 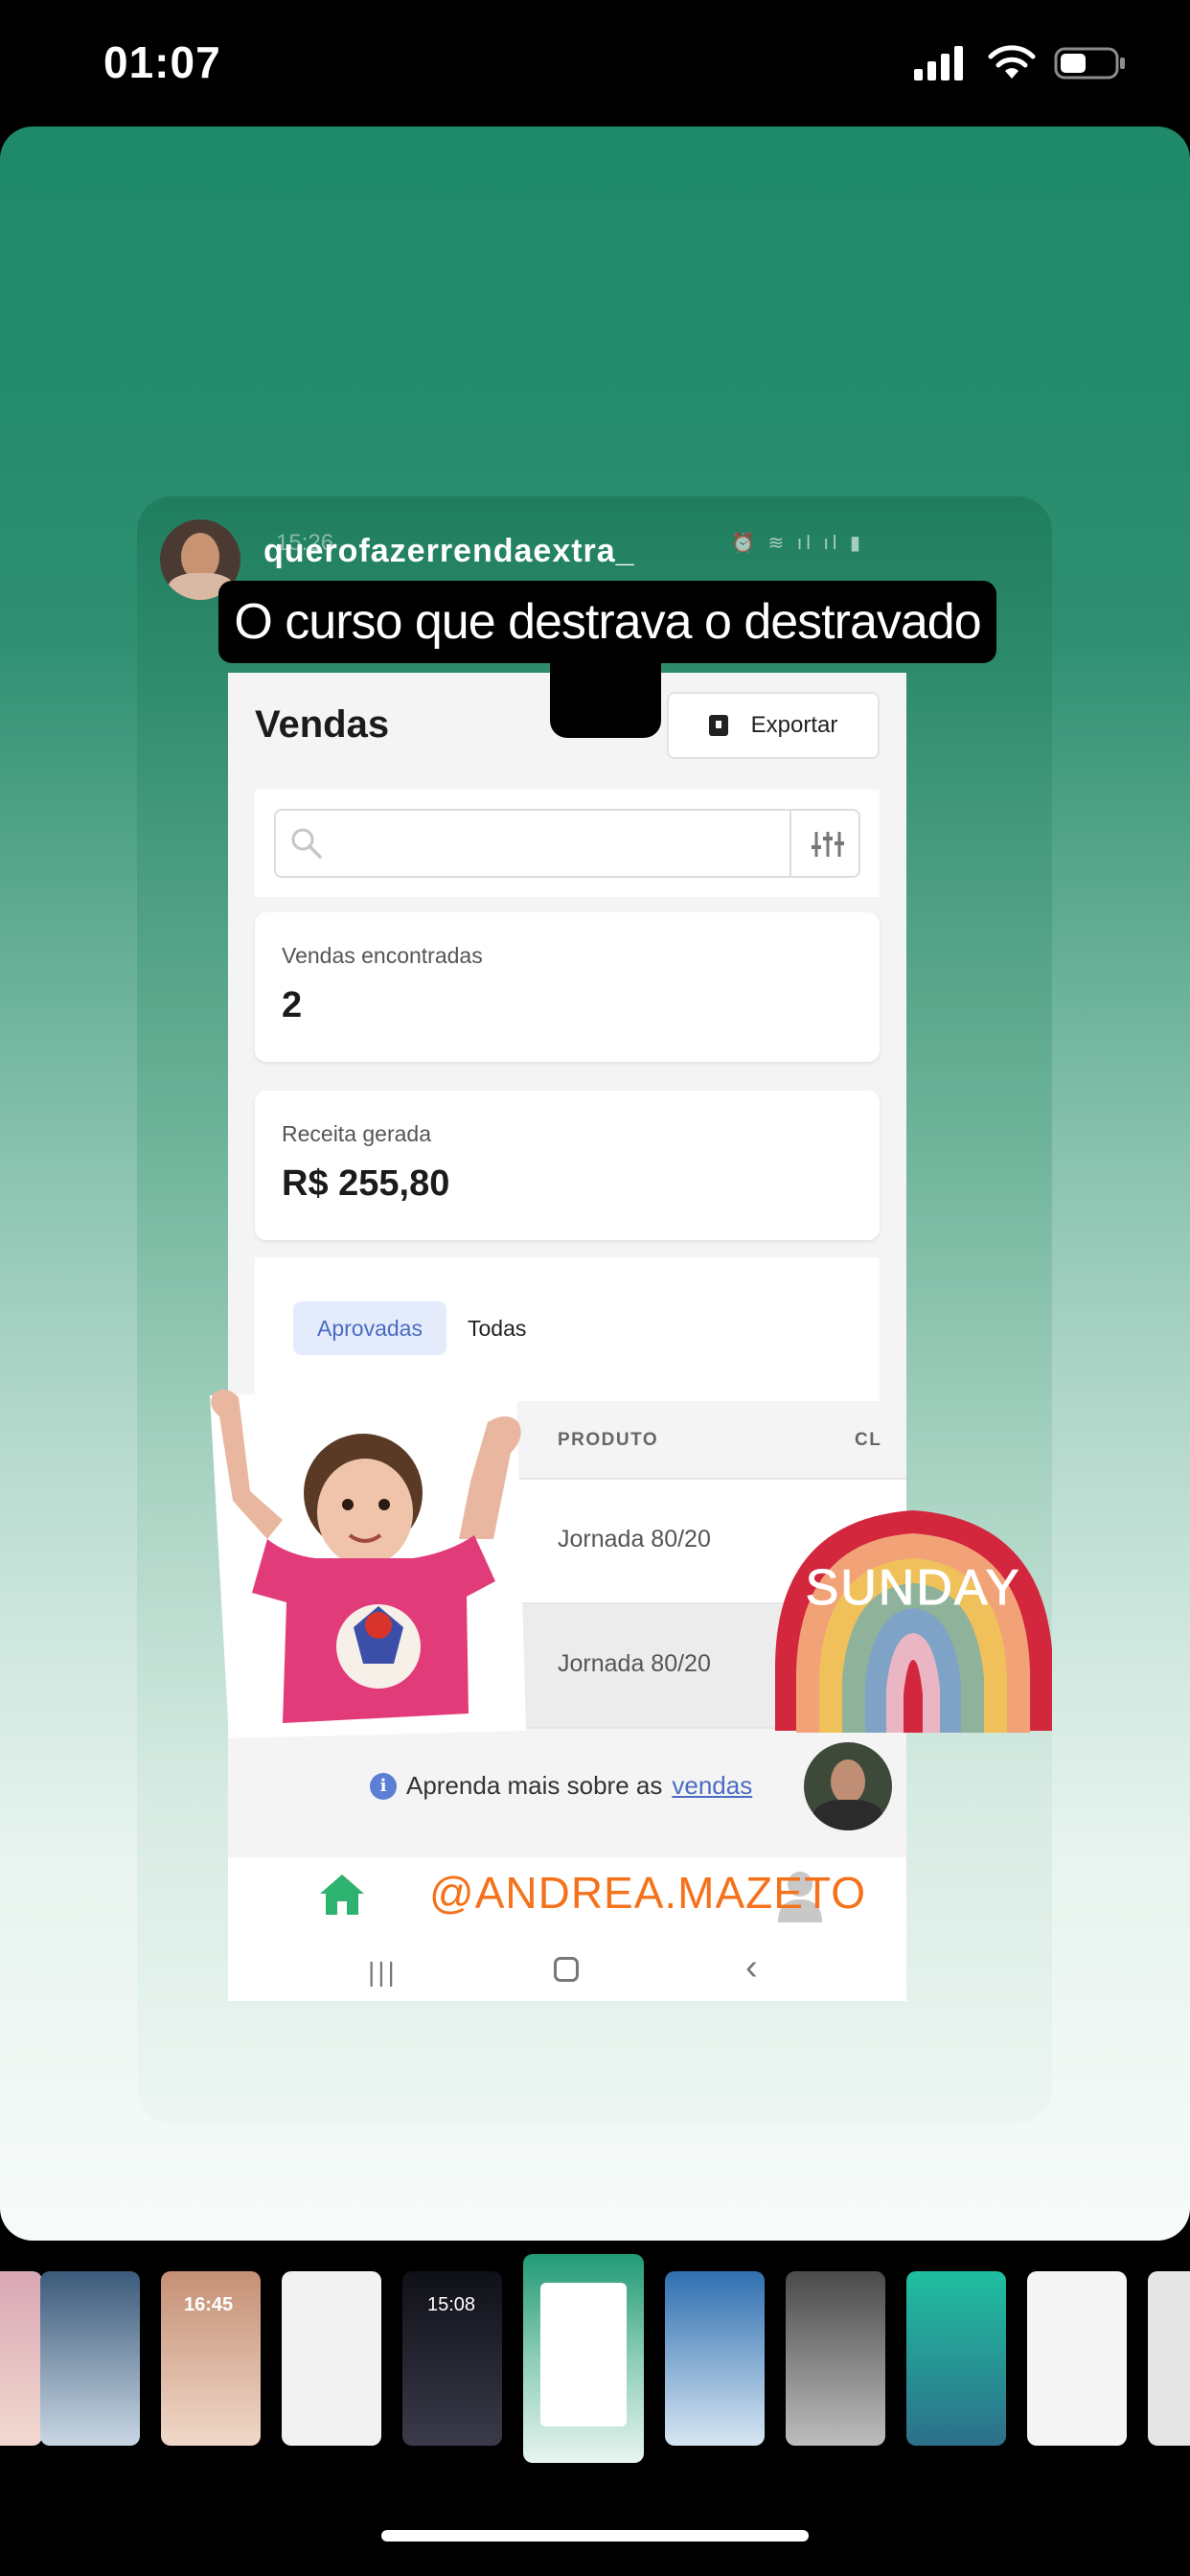 I want to click on mention-sticker: @ANDREA.MAZETO, so click(x=648, y=1893).